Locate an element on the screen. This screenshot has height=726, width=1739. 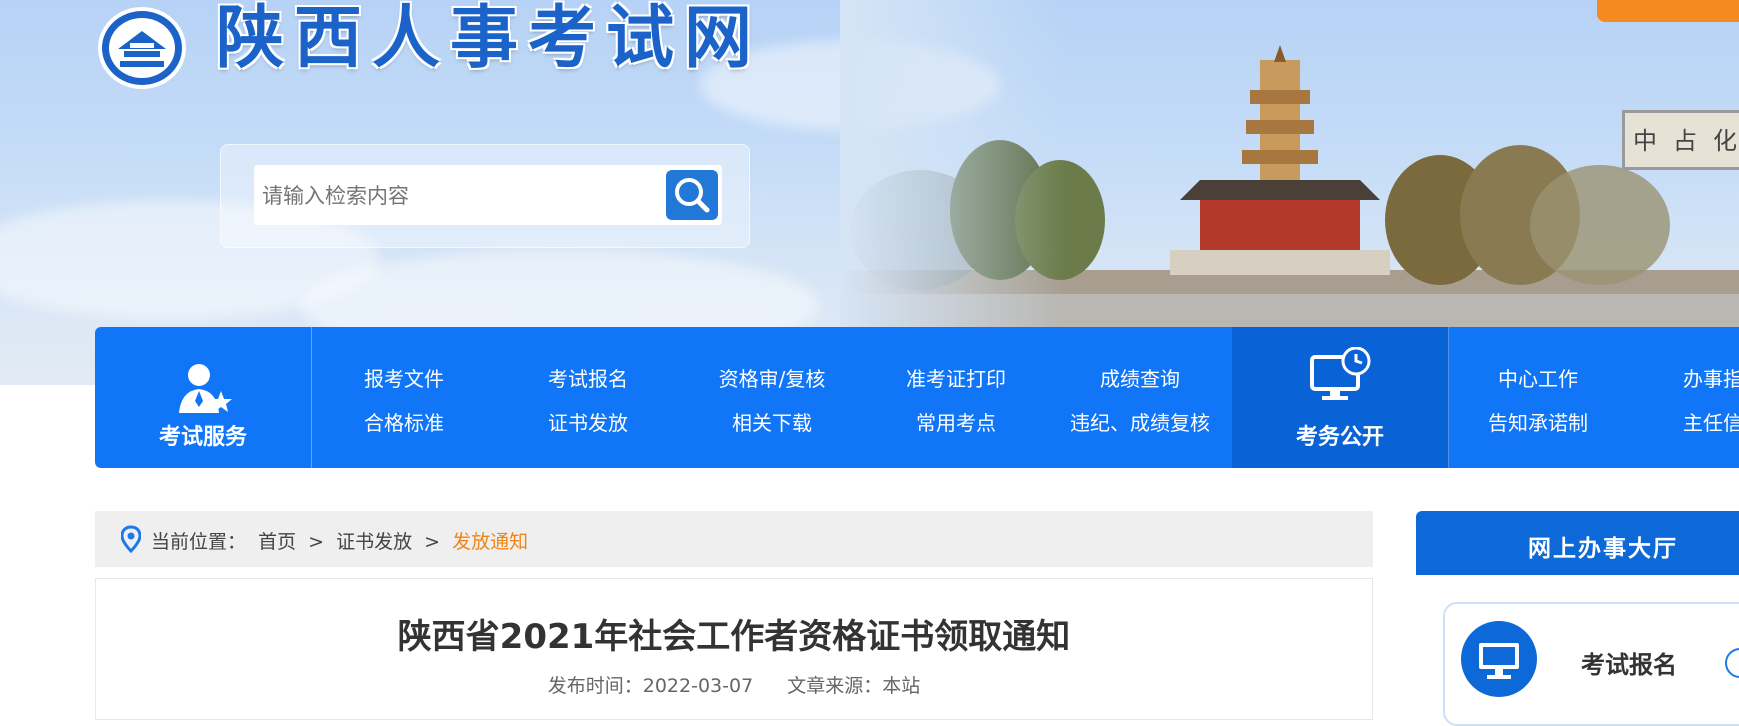
online-service-hall-title: 网上办事大厅 is located at coordinates (1603, 549).